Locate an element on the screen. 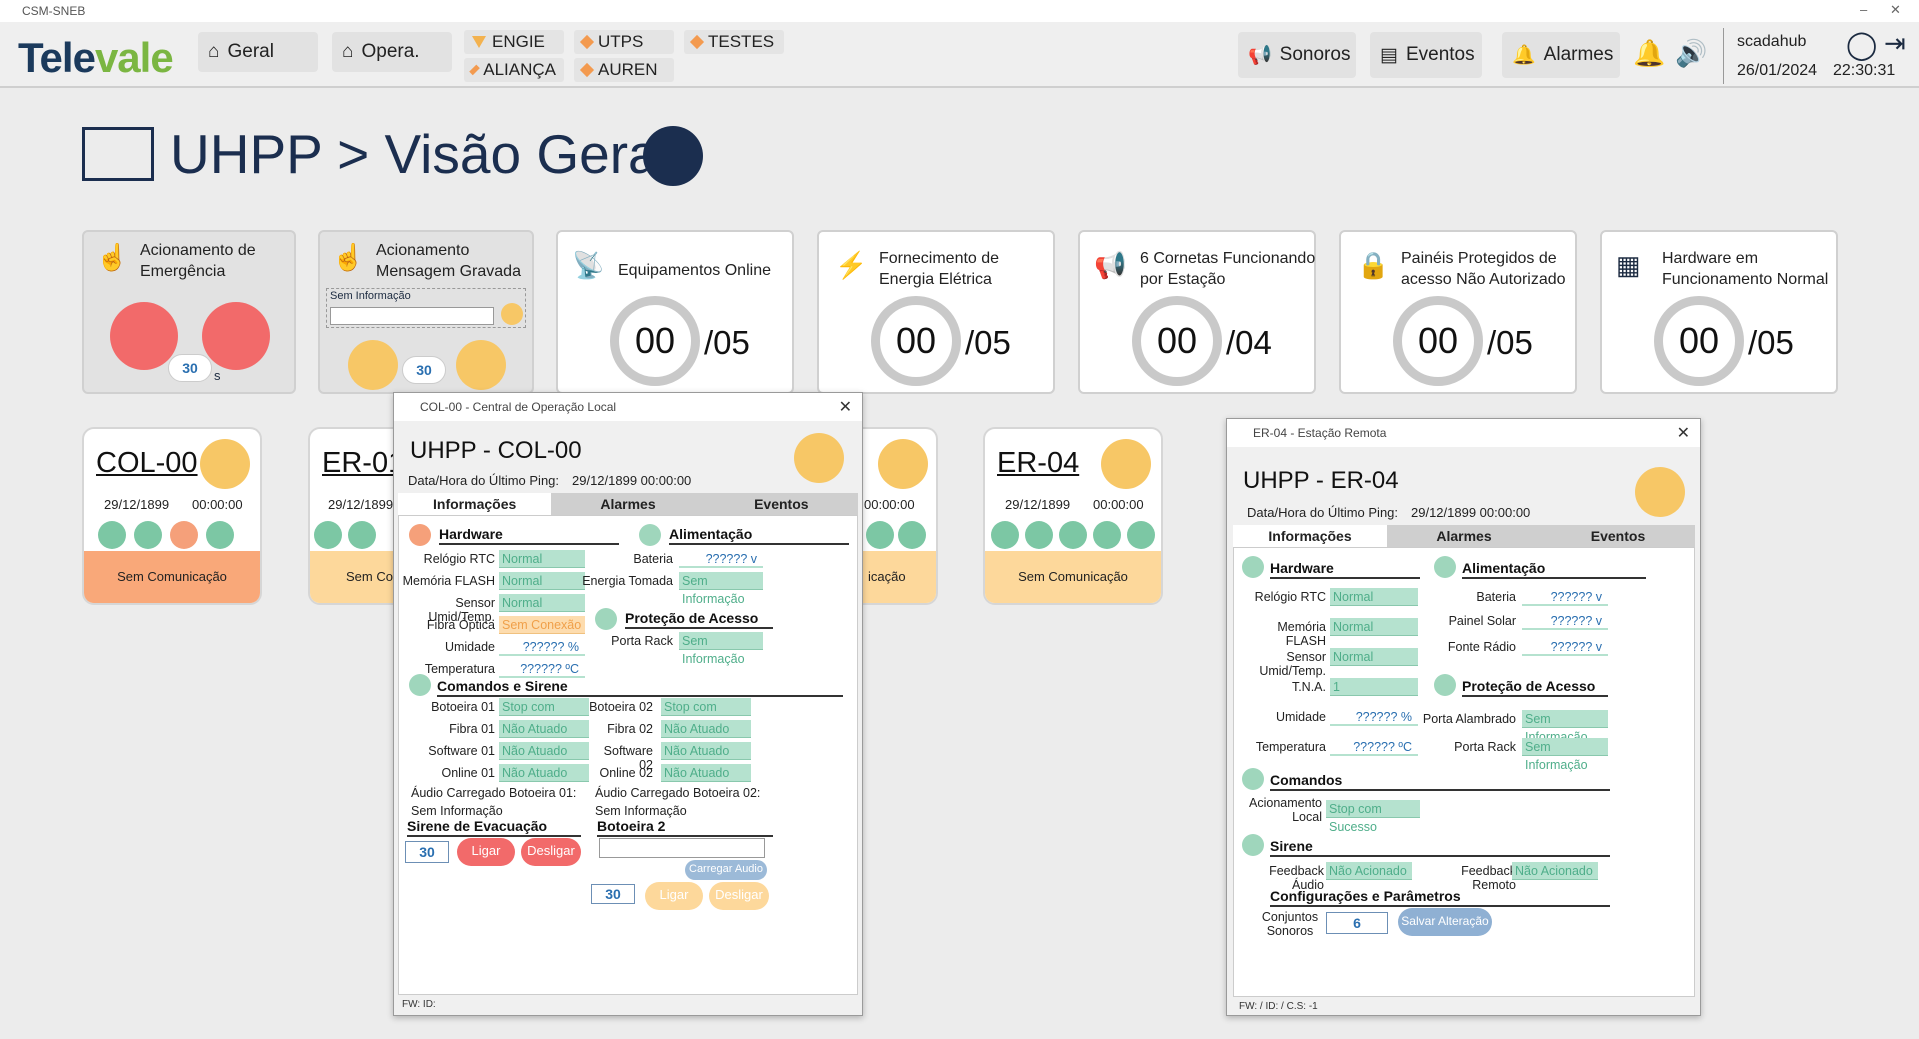  sirene-desligar-button: Desligar is located at coordinates (551, 852).